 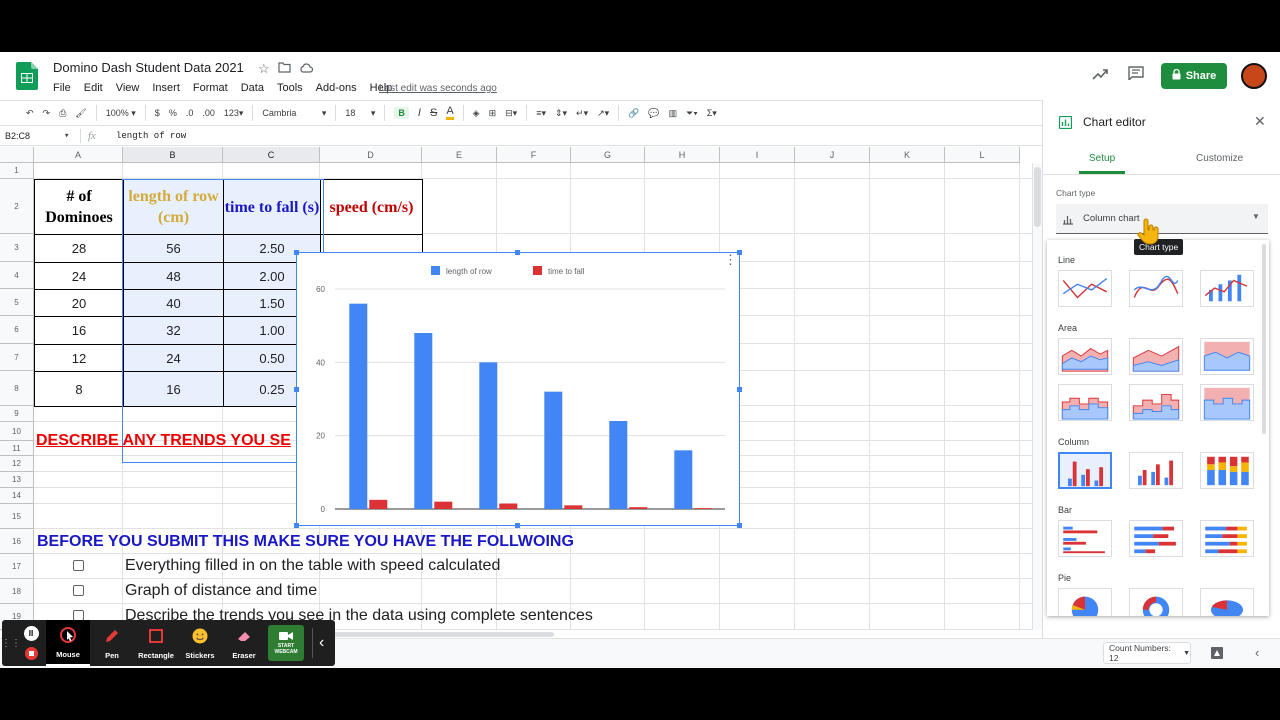 What do you see at coordinates (1102, 158) in the screenshot?
I see `tab-setup: Setup` at bounding box center [1102, 158].